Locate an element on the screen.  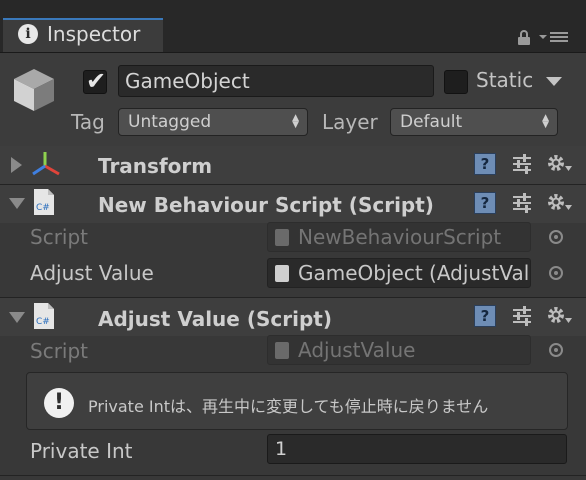
foldout-collapsed-icon is located at coordinates (16, 165).